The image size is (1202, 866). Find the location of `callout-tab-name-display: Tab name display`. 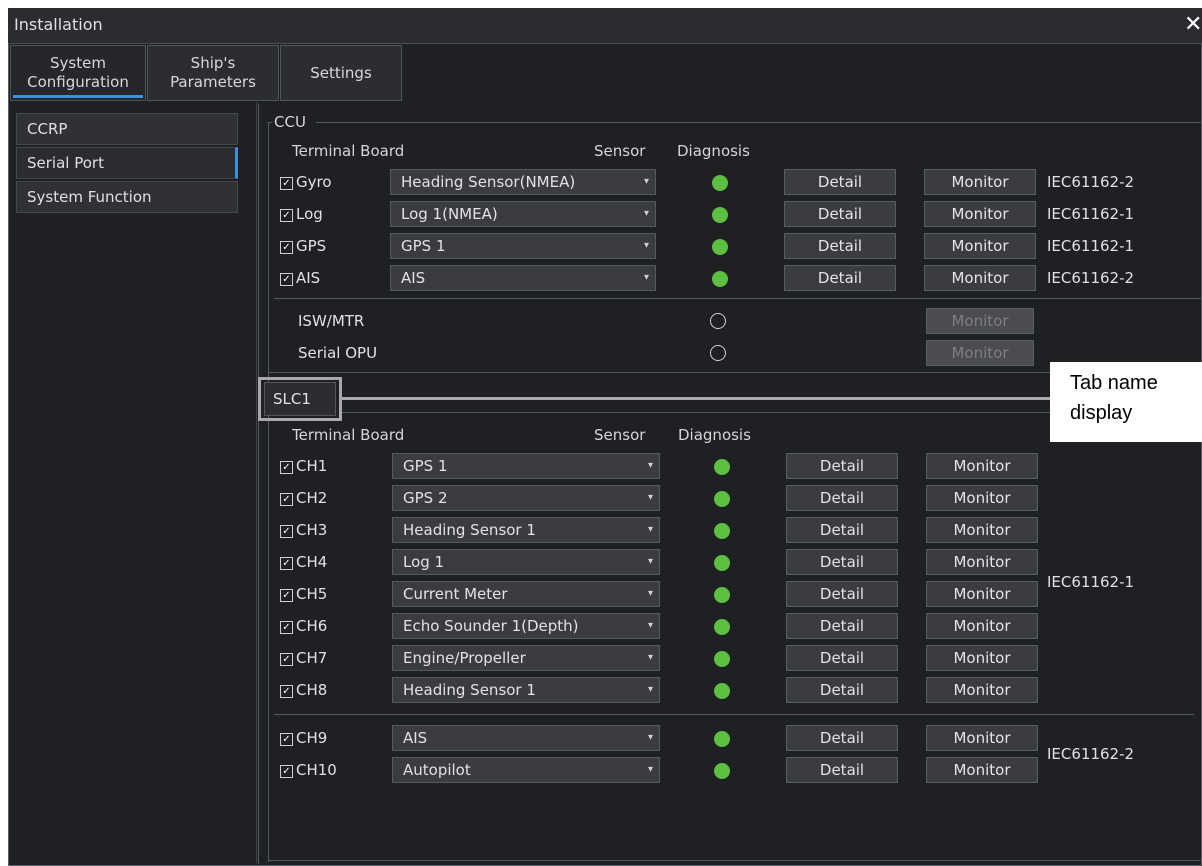

callout-tab-name-display: Tab name display is located at coordinates (1126, 402).